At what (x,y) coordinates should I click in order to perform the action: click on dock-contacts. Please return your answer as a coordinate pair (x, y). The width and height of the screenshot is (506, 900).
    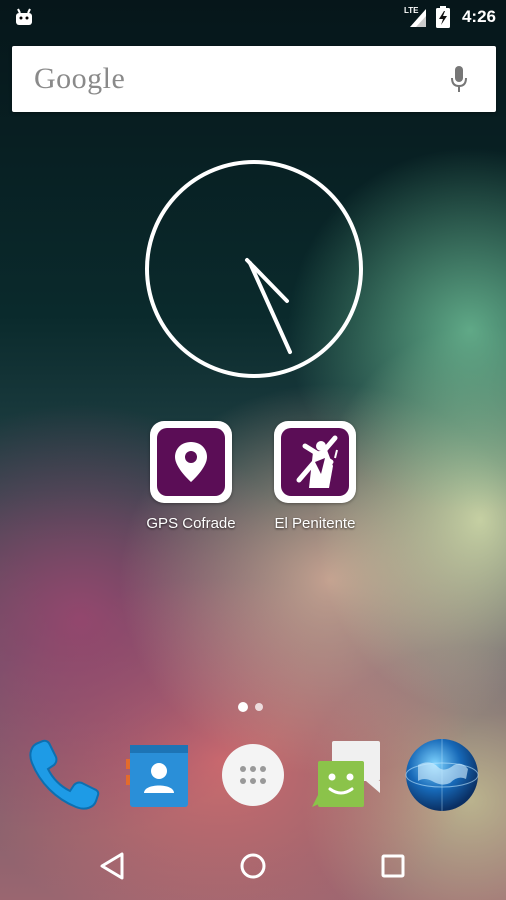
    Looking at the image, I should click on (158, 775).